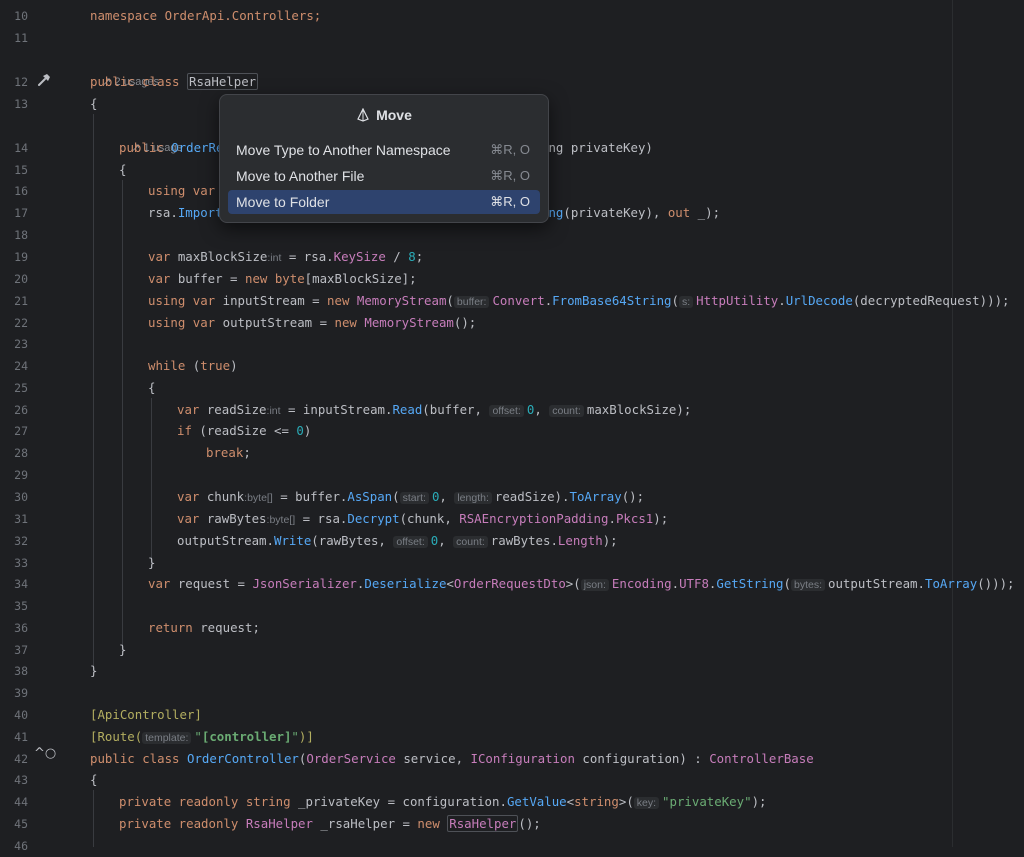 This screenshot has height=857, width=1024. What do you see at coordinates (14, 170) in the screenshot?
I see `line-number: 15` at bounding box center [14, 170].